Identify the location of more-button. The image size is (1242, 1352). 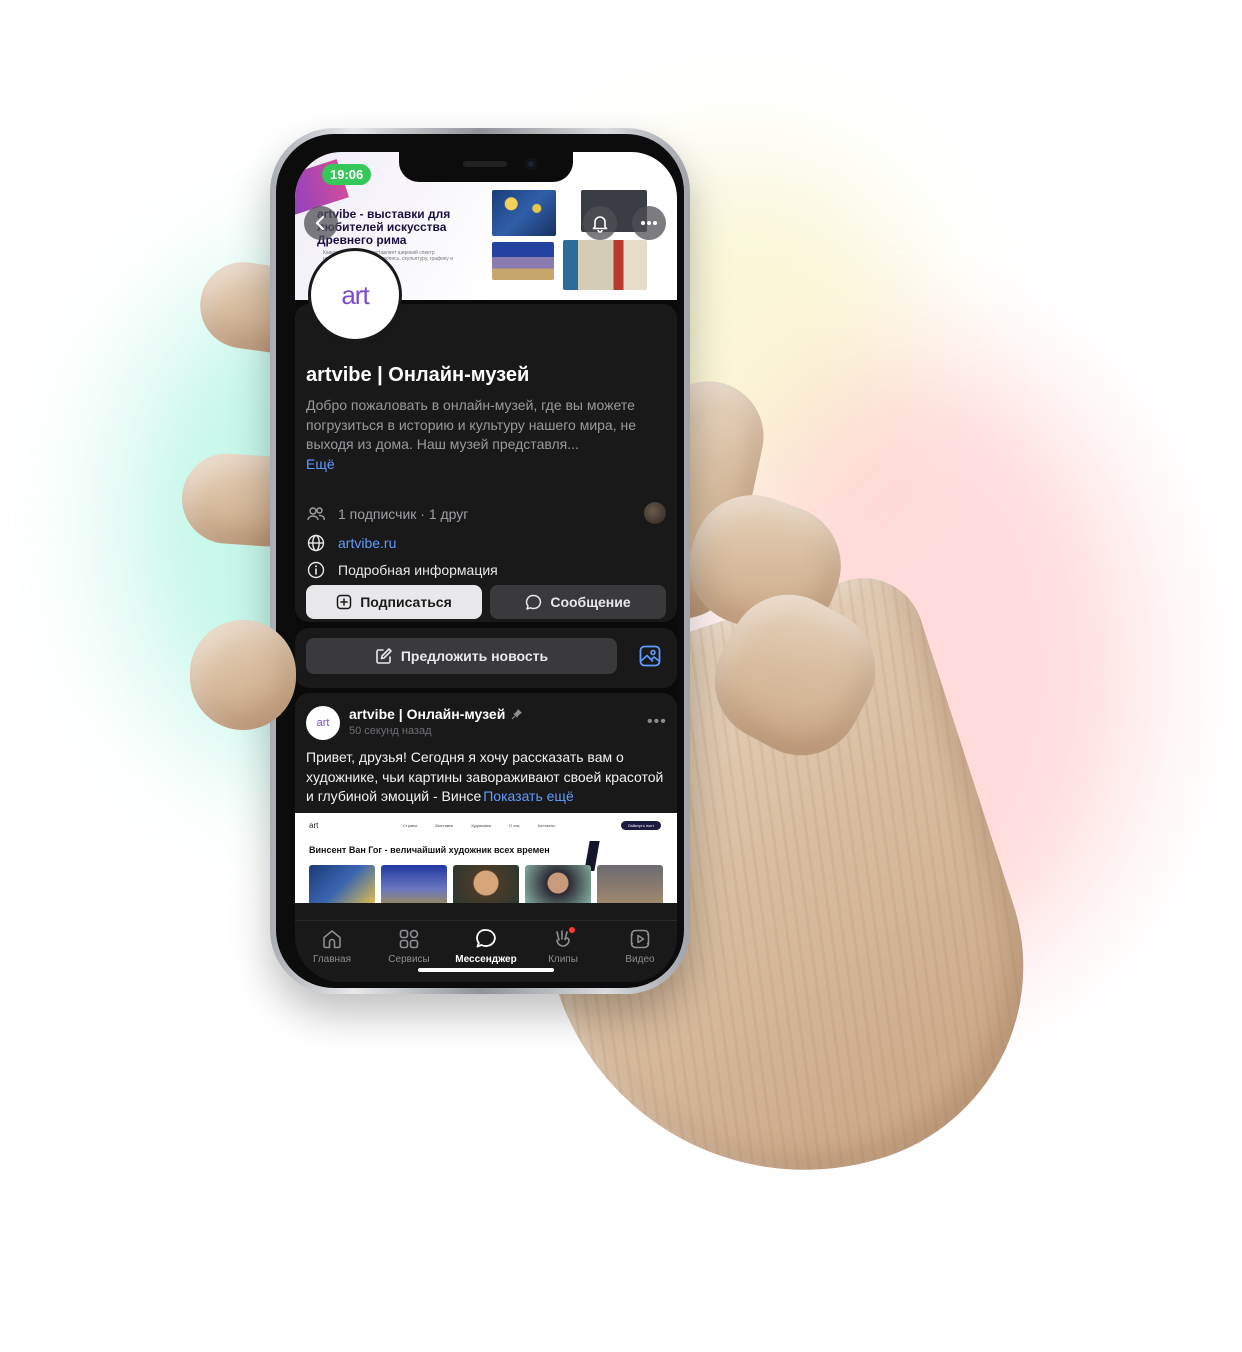
(649, 223).